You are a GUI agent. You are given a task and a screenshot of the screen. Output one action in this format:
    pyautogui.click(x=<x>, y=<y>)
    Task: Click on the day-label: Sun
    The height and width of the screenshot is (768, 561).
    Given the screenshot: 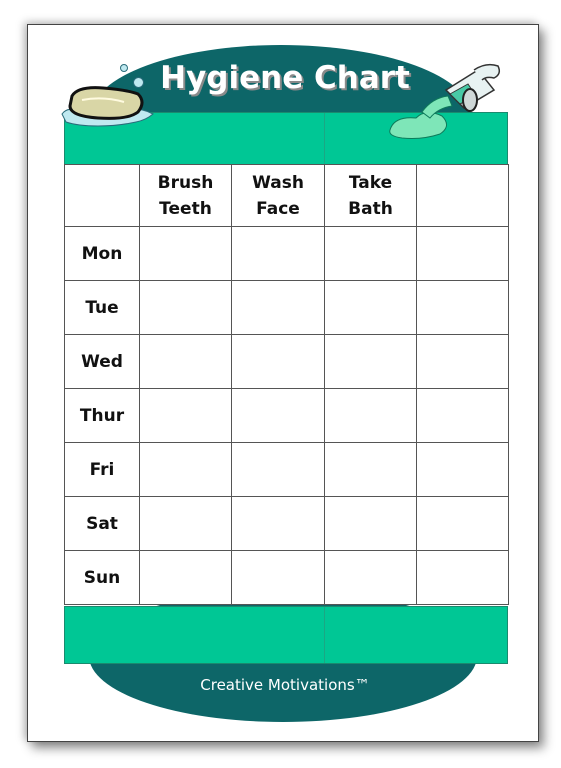 What is the action you would take?
    pyautogui.click(x=102, y=577)
    